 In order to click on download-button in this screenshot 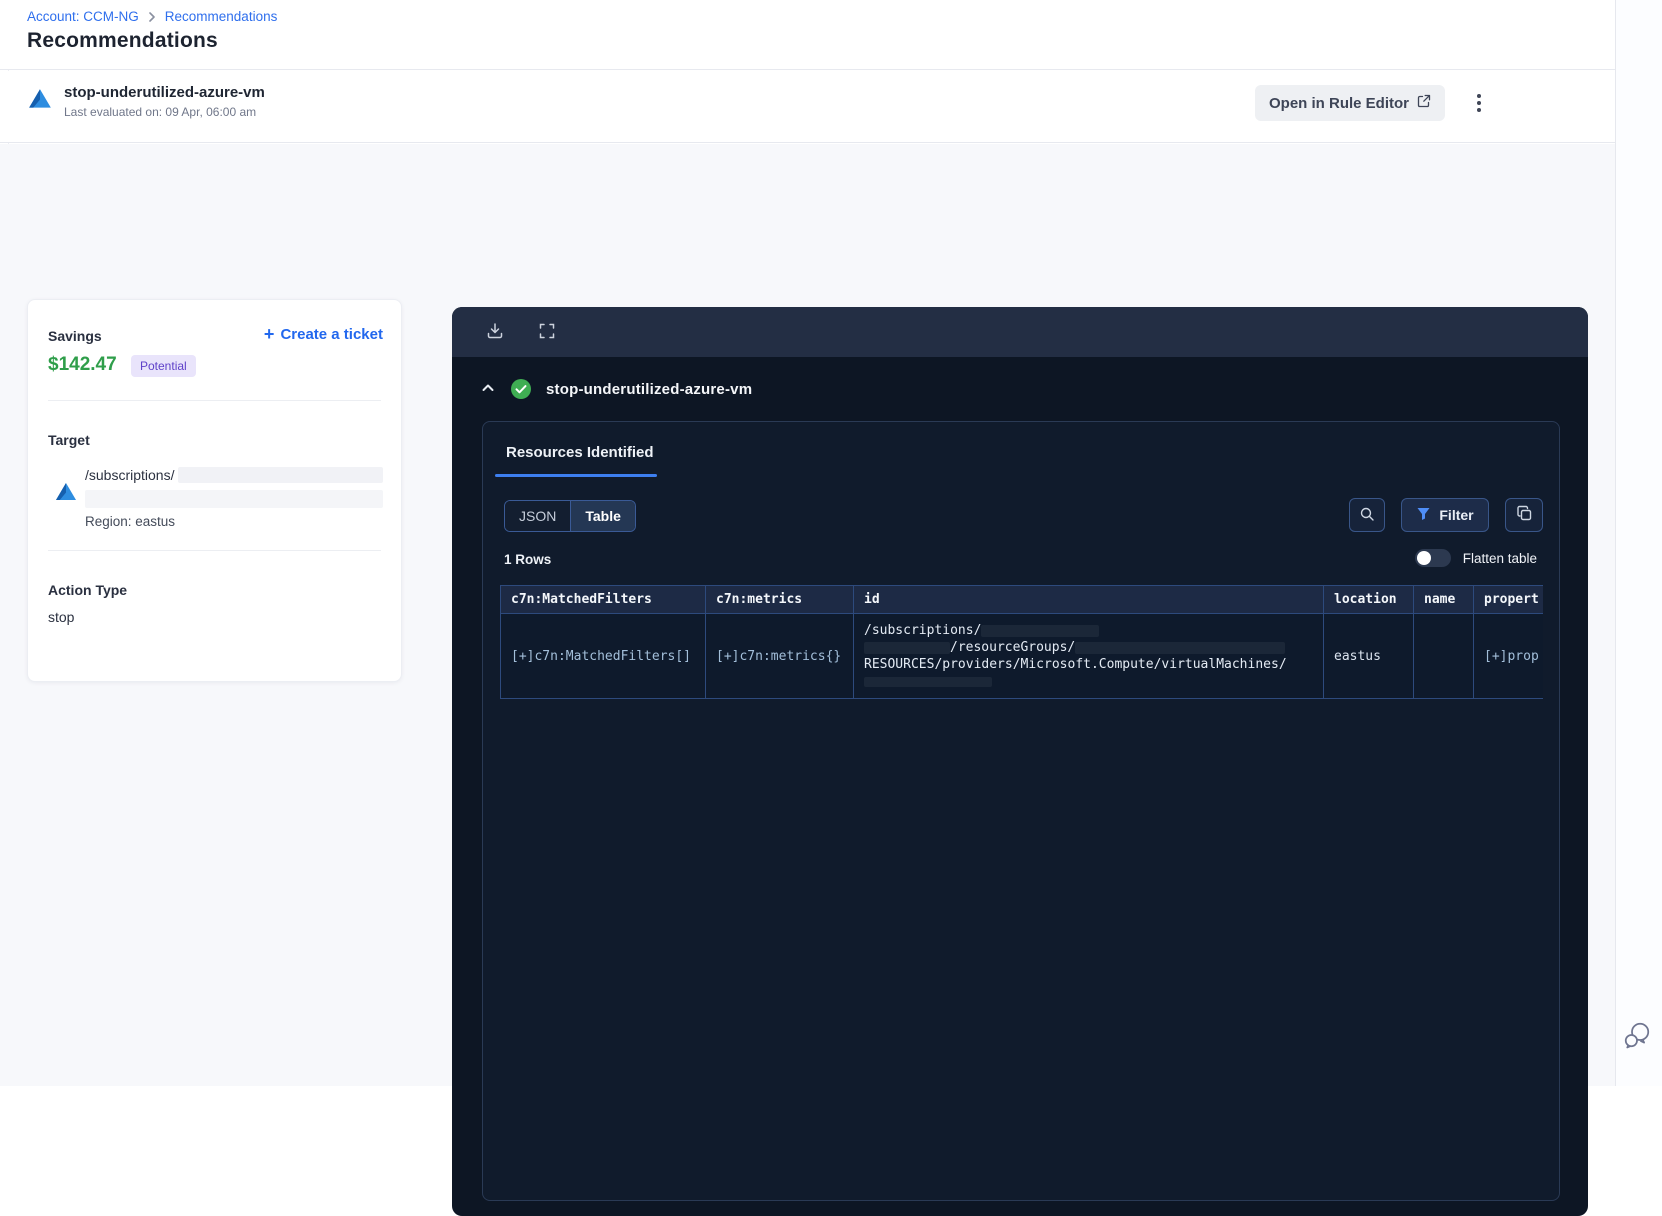, I will do `click(495, 332)`.